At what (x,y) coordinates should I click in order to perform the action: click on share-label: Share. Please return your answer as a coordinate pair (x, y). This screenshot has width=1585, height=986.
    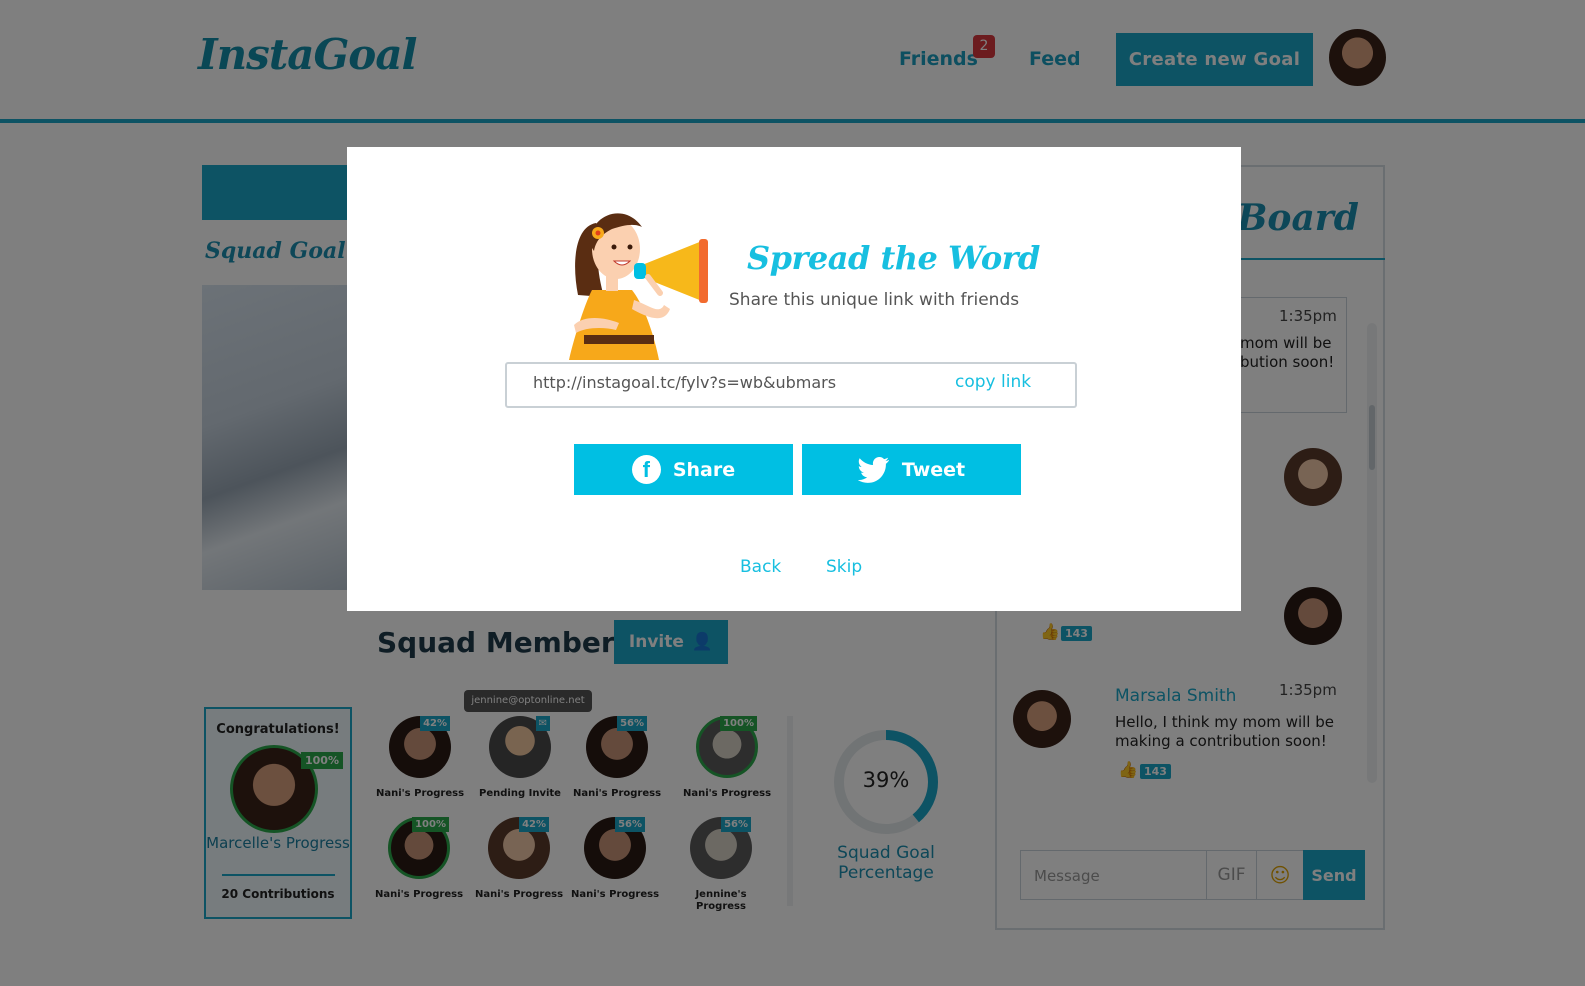
    Looking at the image, I should click on (704, 469).